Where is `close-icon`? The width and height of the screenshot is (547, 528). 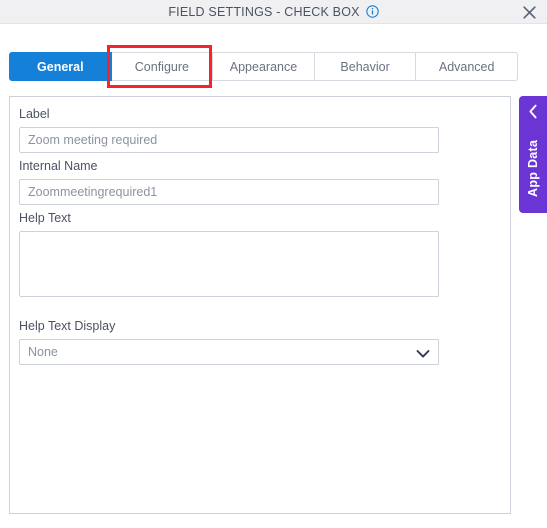
close-icon is located at coordinates (529, 12).